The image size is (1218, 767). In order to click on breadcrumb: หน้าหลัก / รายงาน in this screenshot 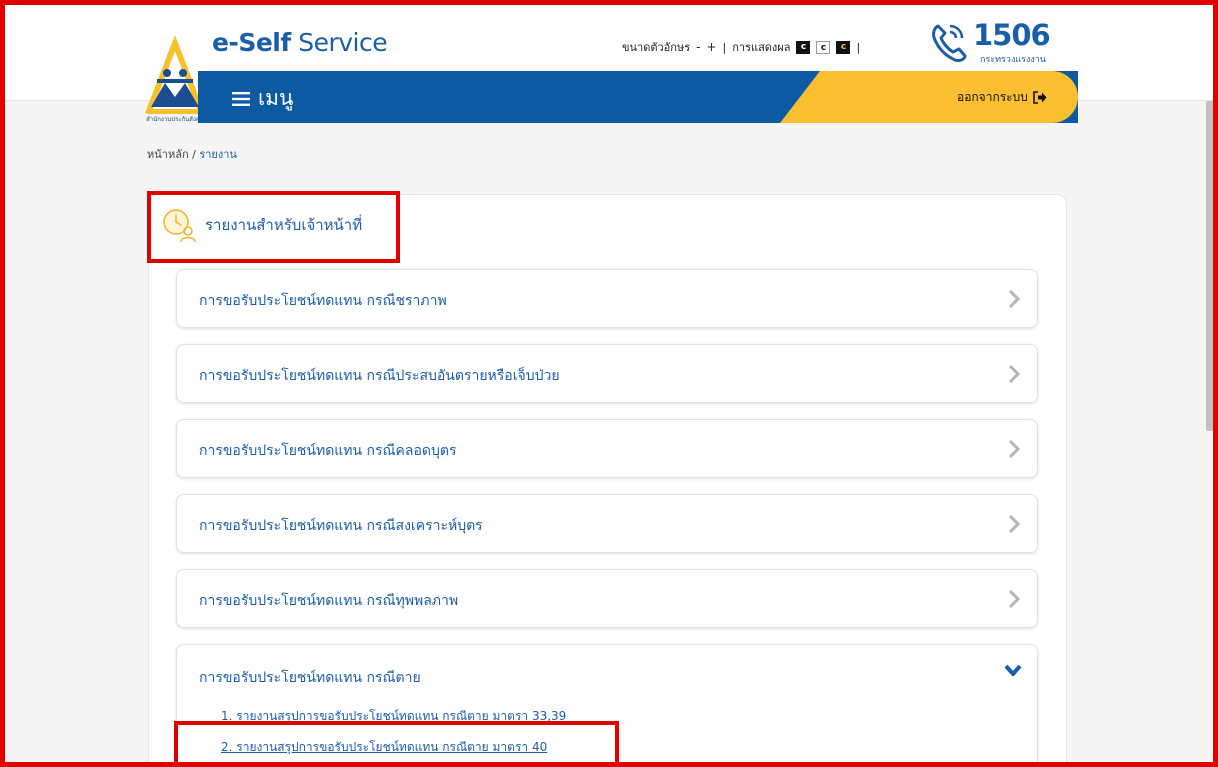, I will do `click(192, 154)`.